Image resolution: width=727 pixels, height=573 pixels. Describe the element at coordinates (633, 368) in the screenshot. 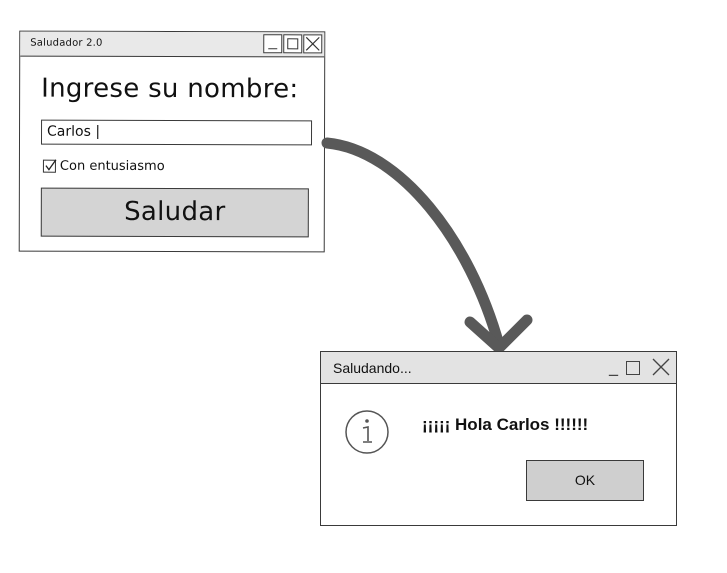

I see `maximize-icon` at that location.